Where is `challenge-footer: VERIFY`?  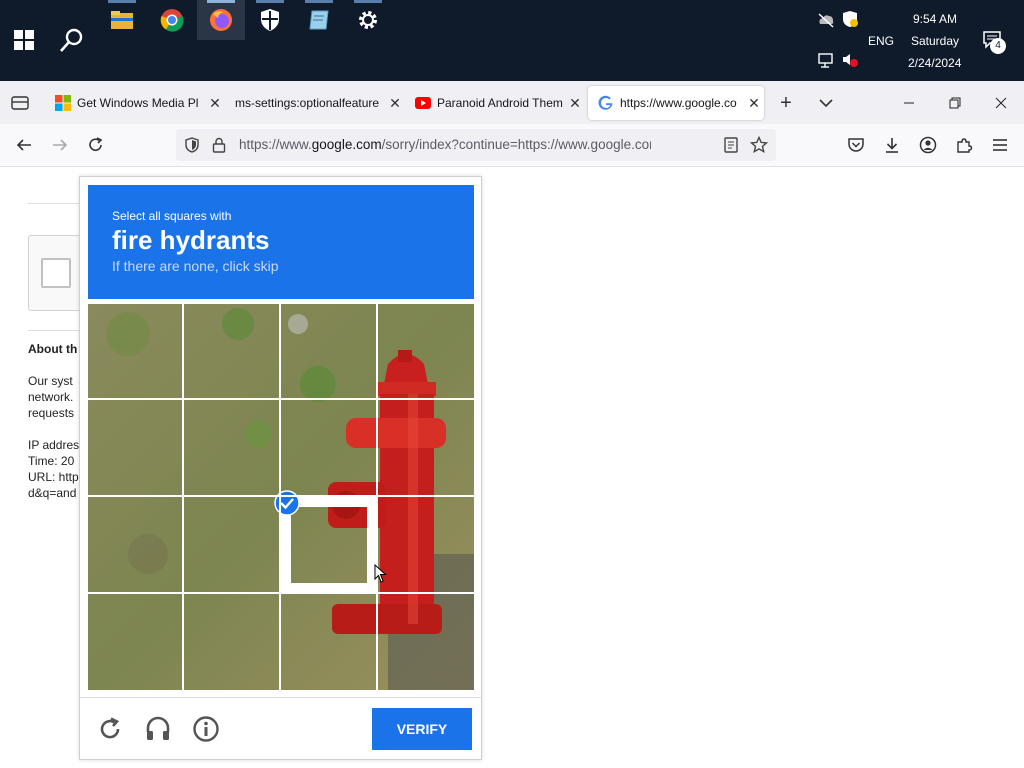 challenge-footer: VERIFY is located at coordinates (280, 728).